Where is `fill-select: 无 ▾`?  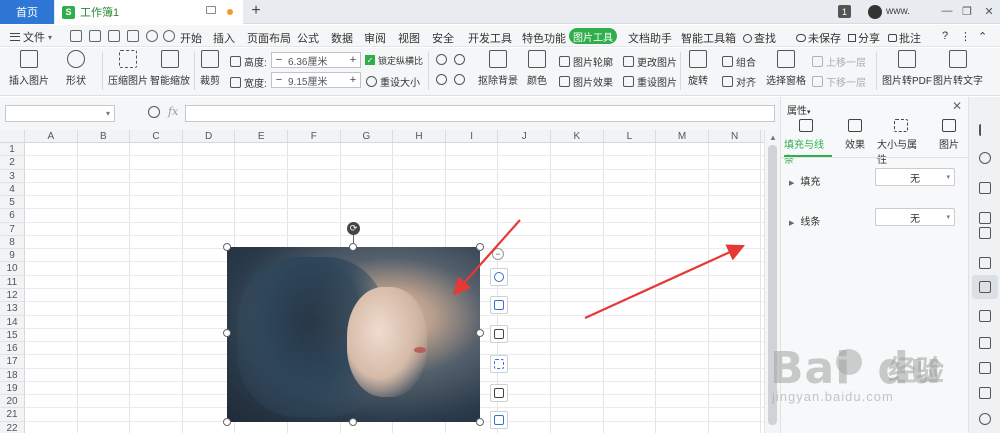
fill-select: 无 ▾ is located at coordinates (915, 177).